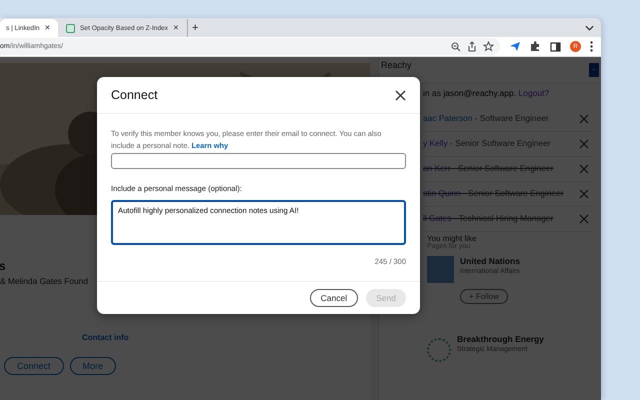 The image size is (640, 400). Describe the element at coordinates (334, 298) in the screenshot. I see `cancel-button: Cancel` at that location.